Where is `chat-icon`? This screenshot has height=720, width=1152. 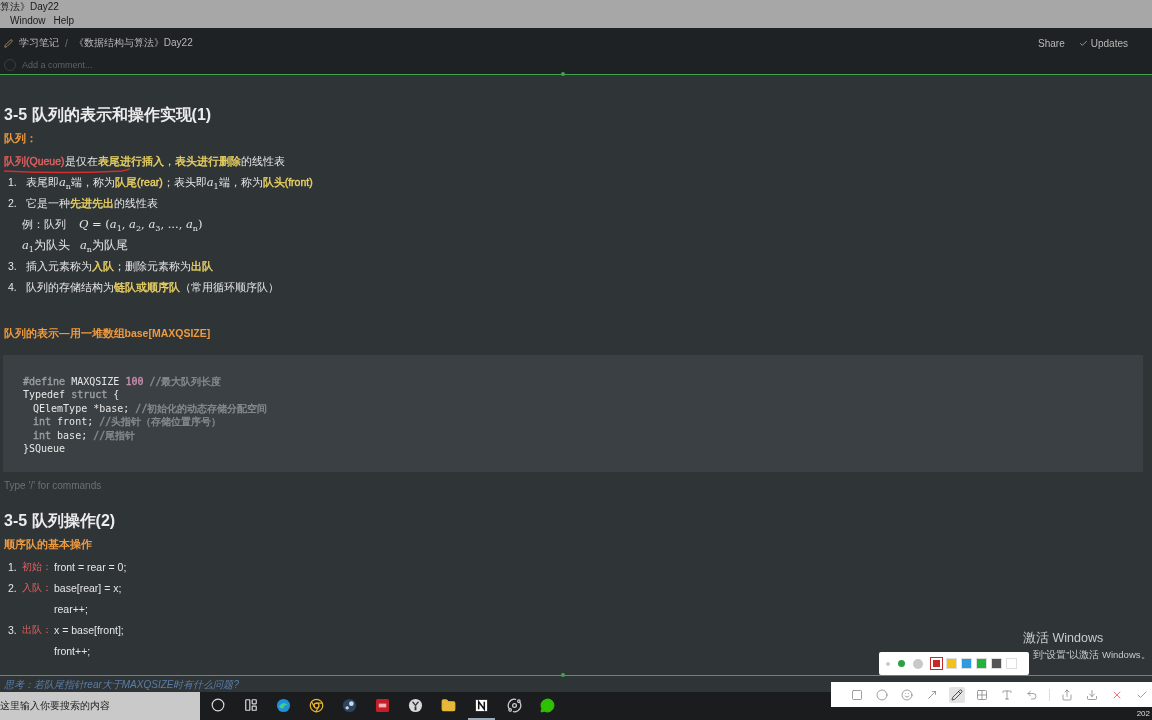
chat-icon is located at coordinates (547, 705).